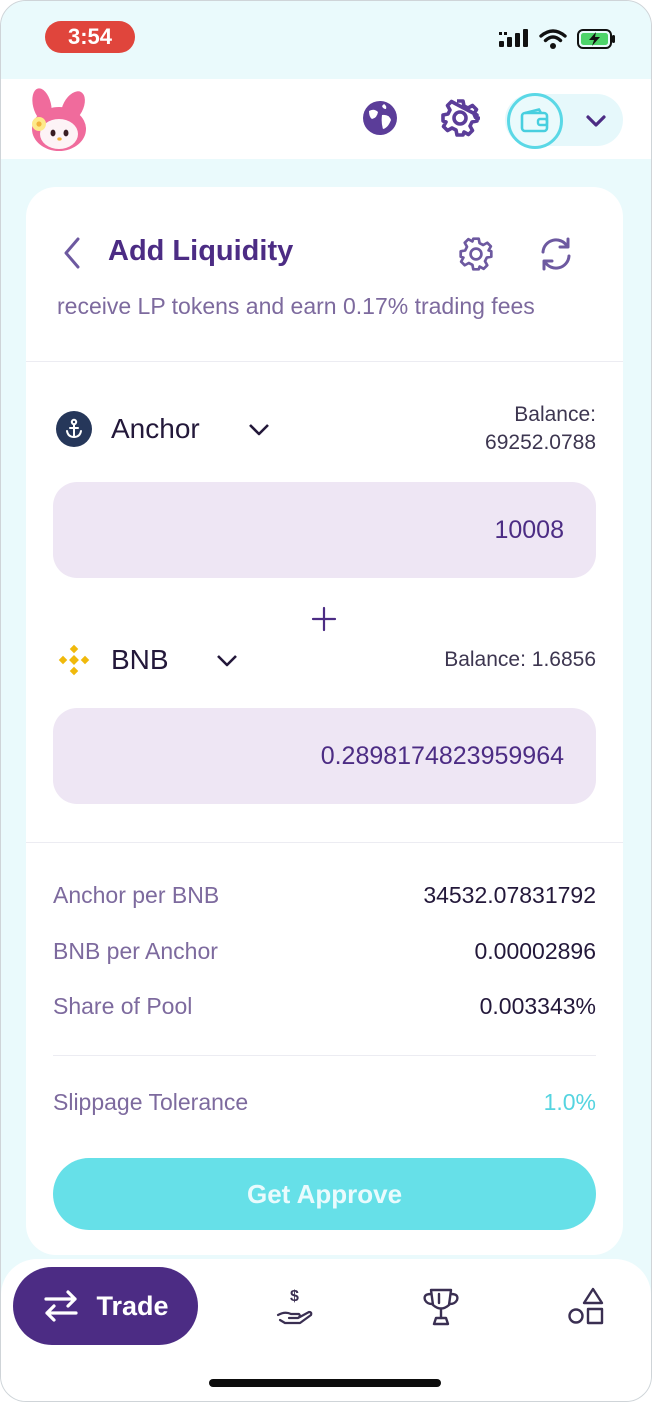 This screenshot has width=652, height=1402. I want to click on globe-icon, so click(380, 118).